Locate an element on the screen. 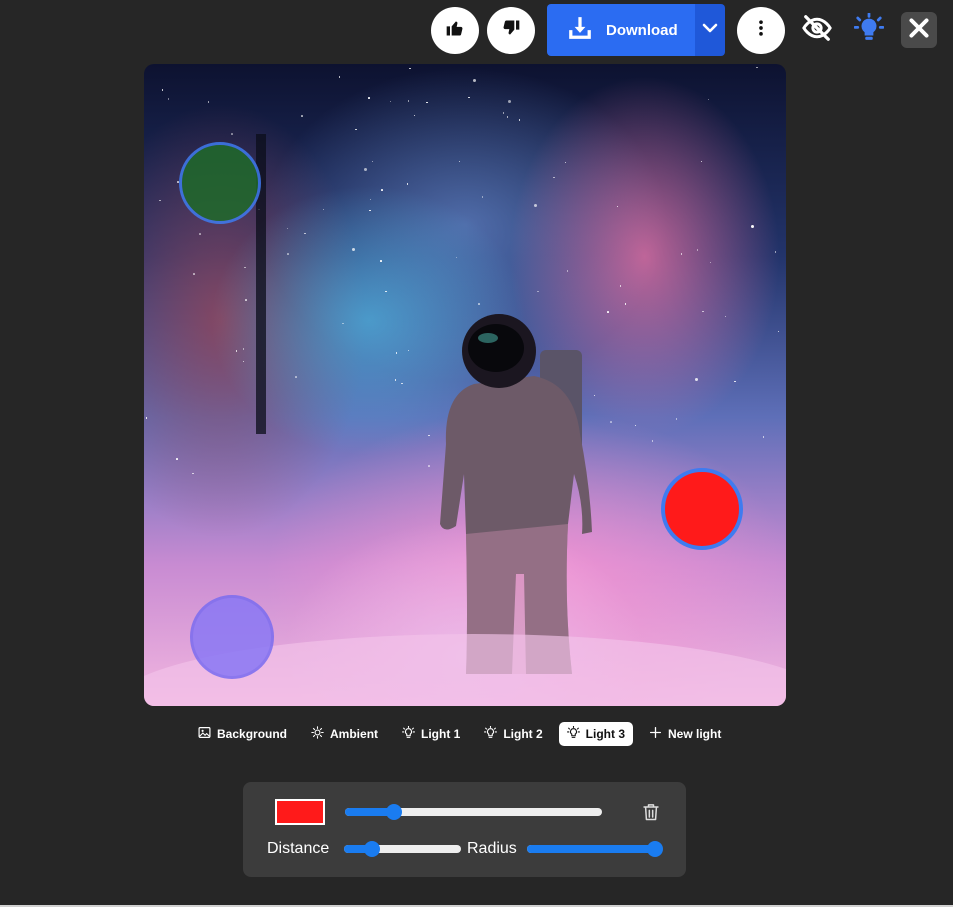 The width and height of the screenshot is (953, 907). trash-icon is located at coordinates (651, 815).